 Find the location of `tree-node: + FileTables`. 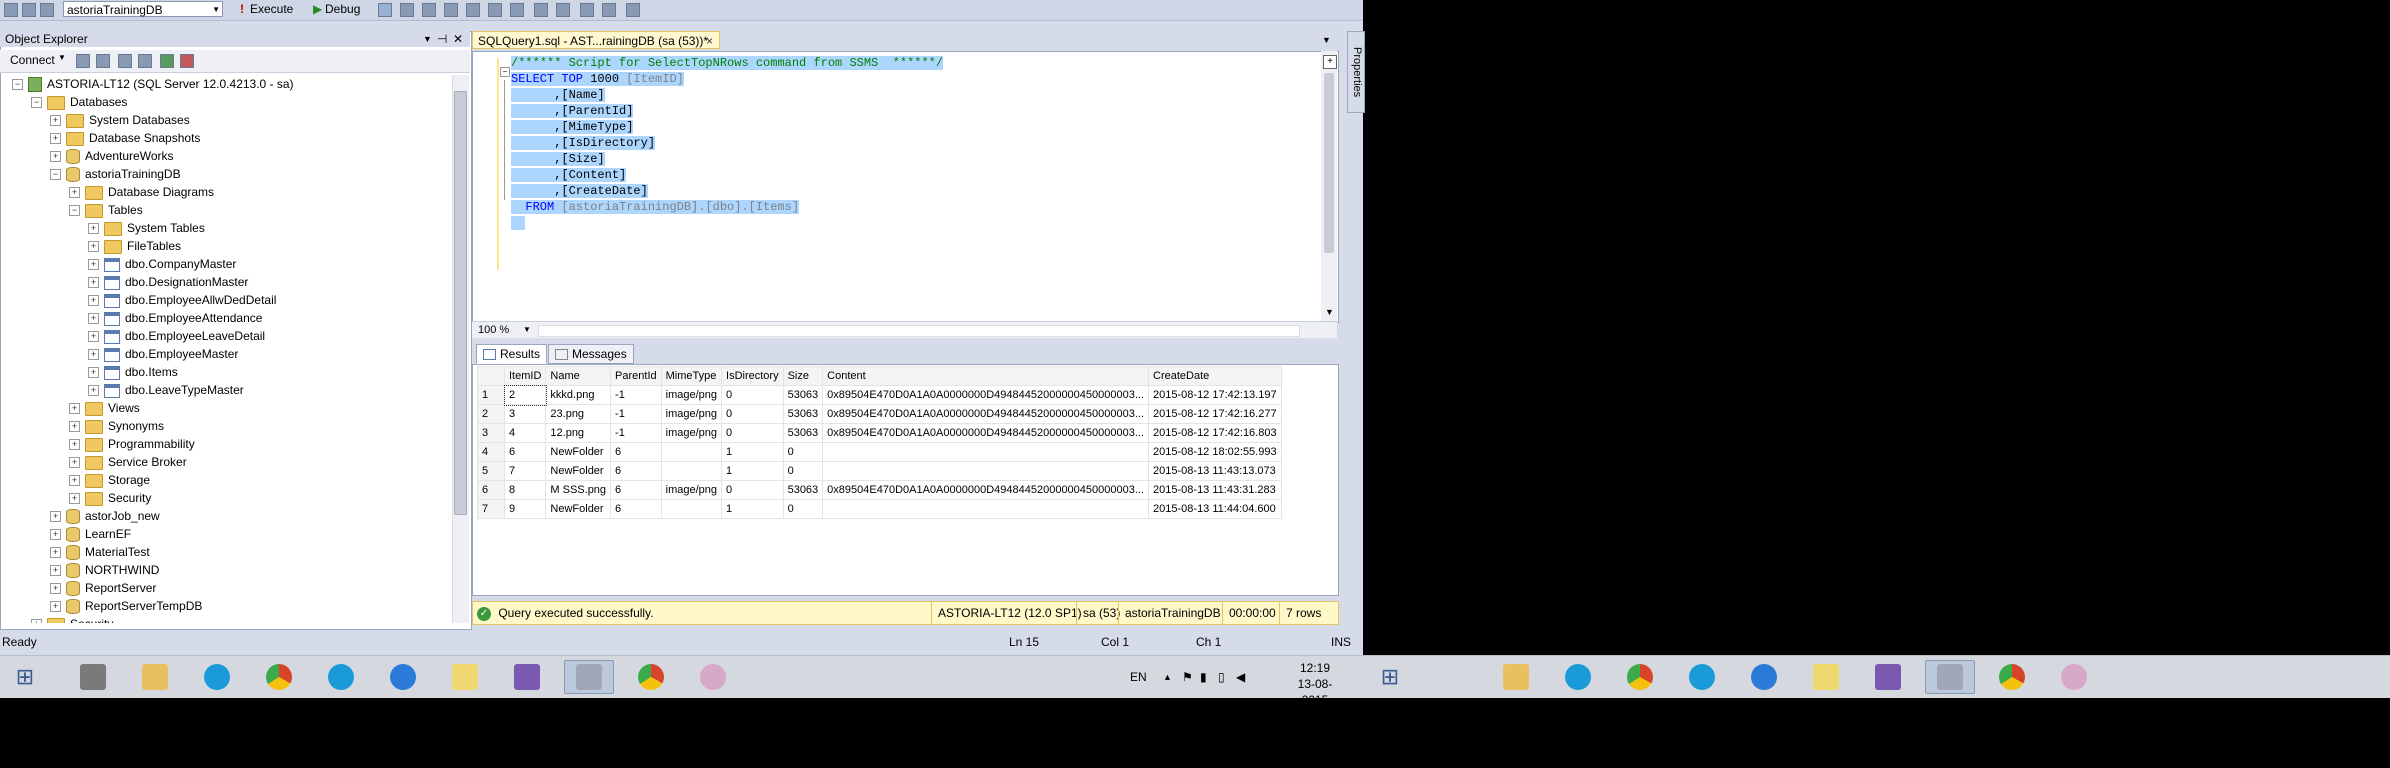

tree-node: + FileTables is located at coordinates (134, 246).